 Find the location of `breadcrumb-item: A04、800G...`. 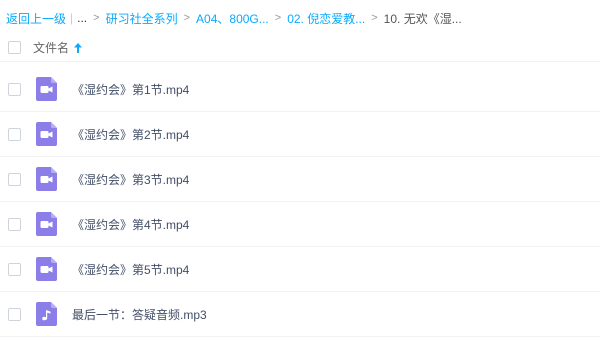

breadcrumb-item: A04、800G... is located at coordinates (232, 18).